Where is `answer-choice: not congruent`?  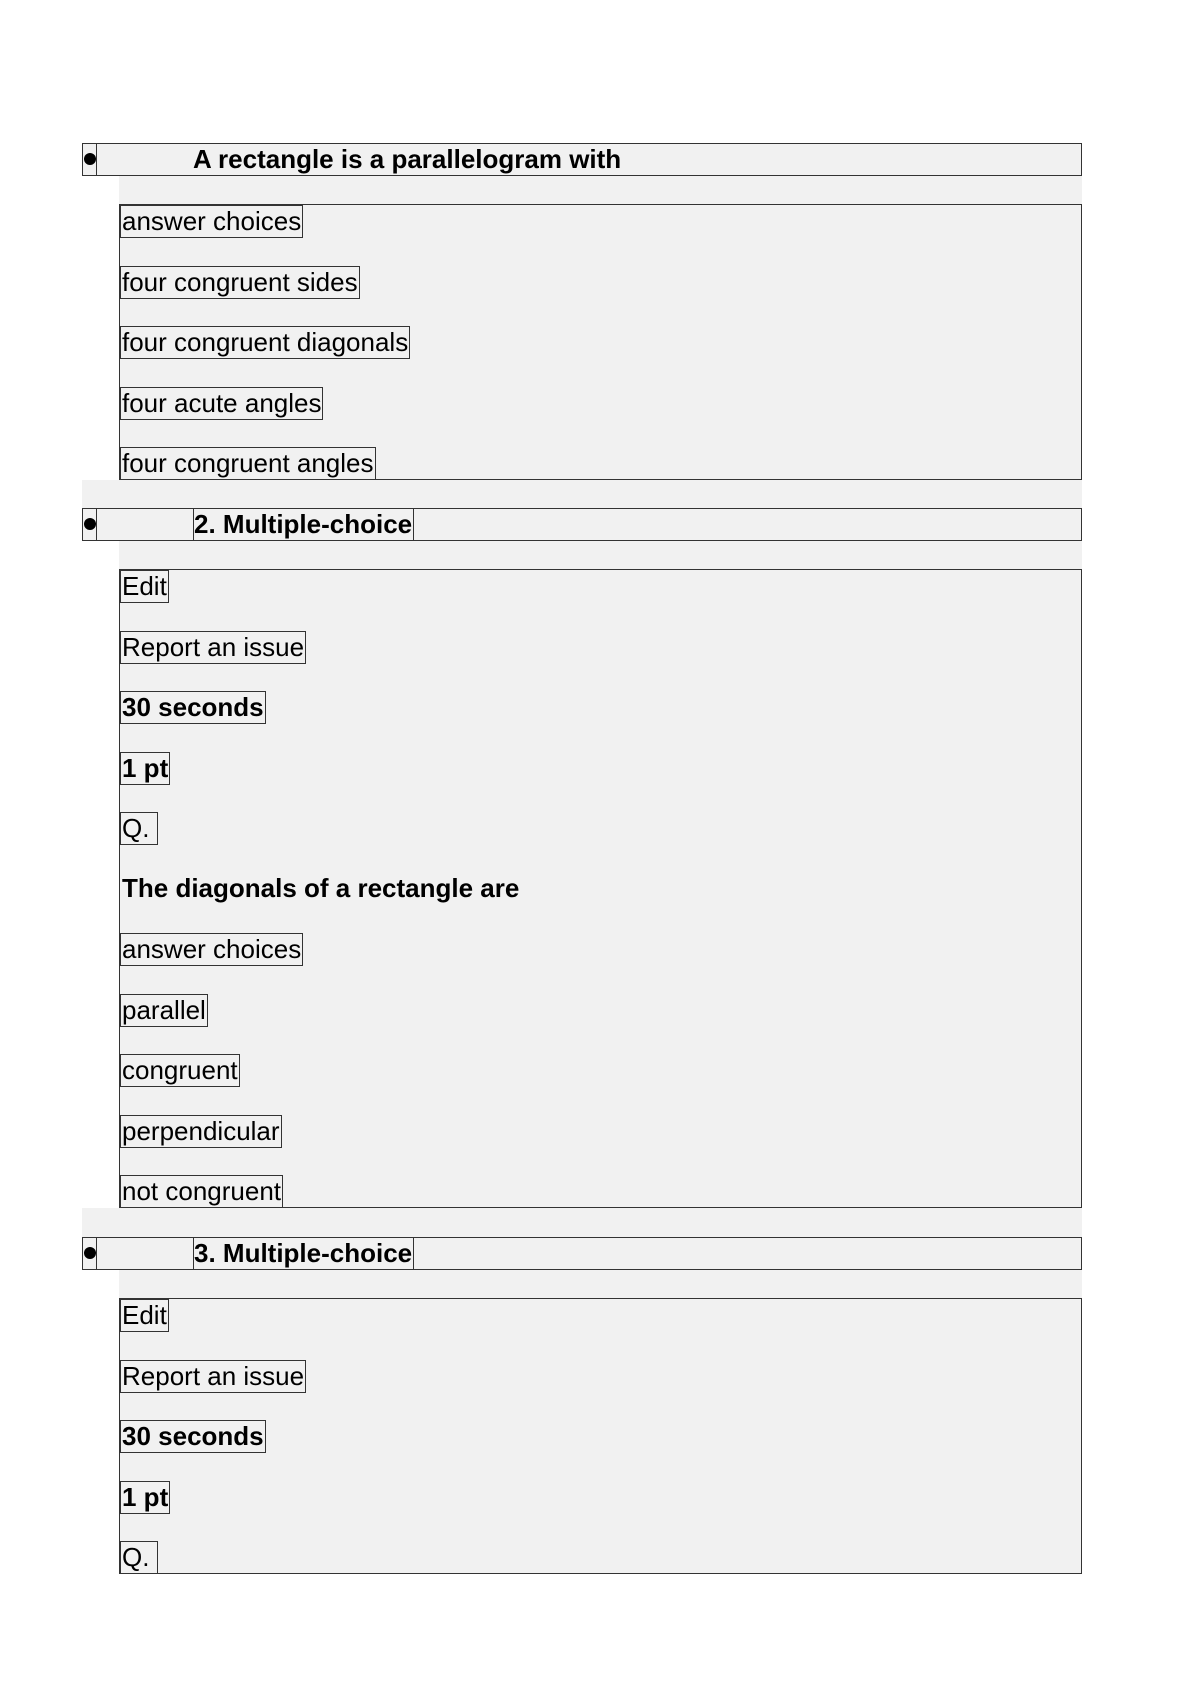
answer-choice: not congruent is located at coordinates (202, 1191).